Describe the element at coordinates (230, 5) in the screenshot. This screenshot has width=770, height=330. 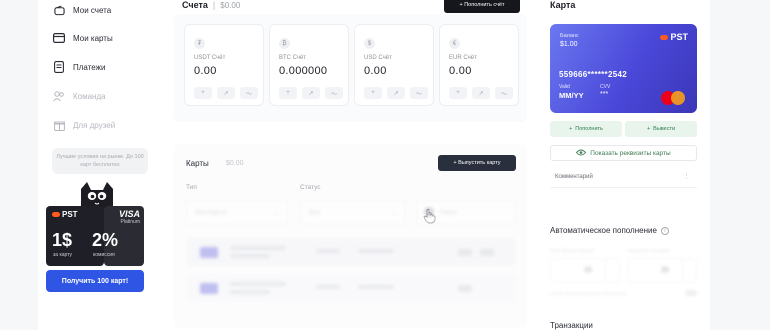
I see `accounts-total: $0.00` at that location.